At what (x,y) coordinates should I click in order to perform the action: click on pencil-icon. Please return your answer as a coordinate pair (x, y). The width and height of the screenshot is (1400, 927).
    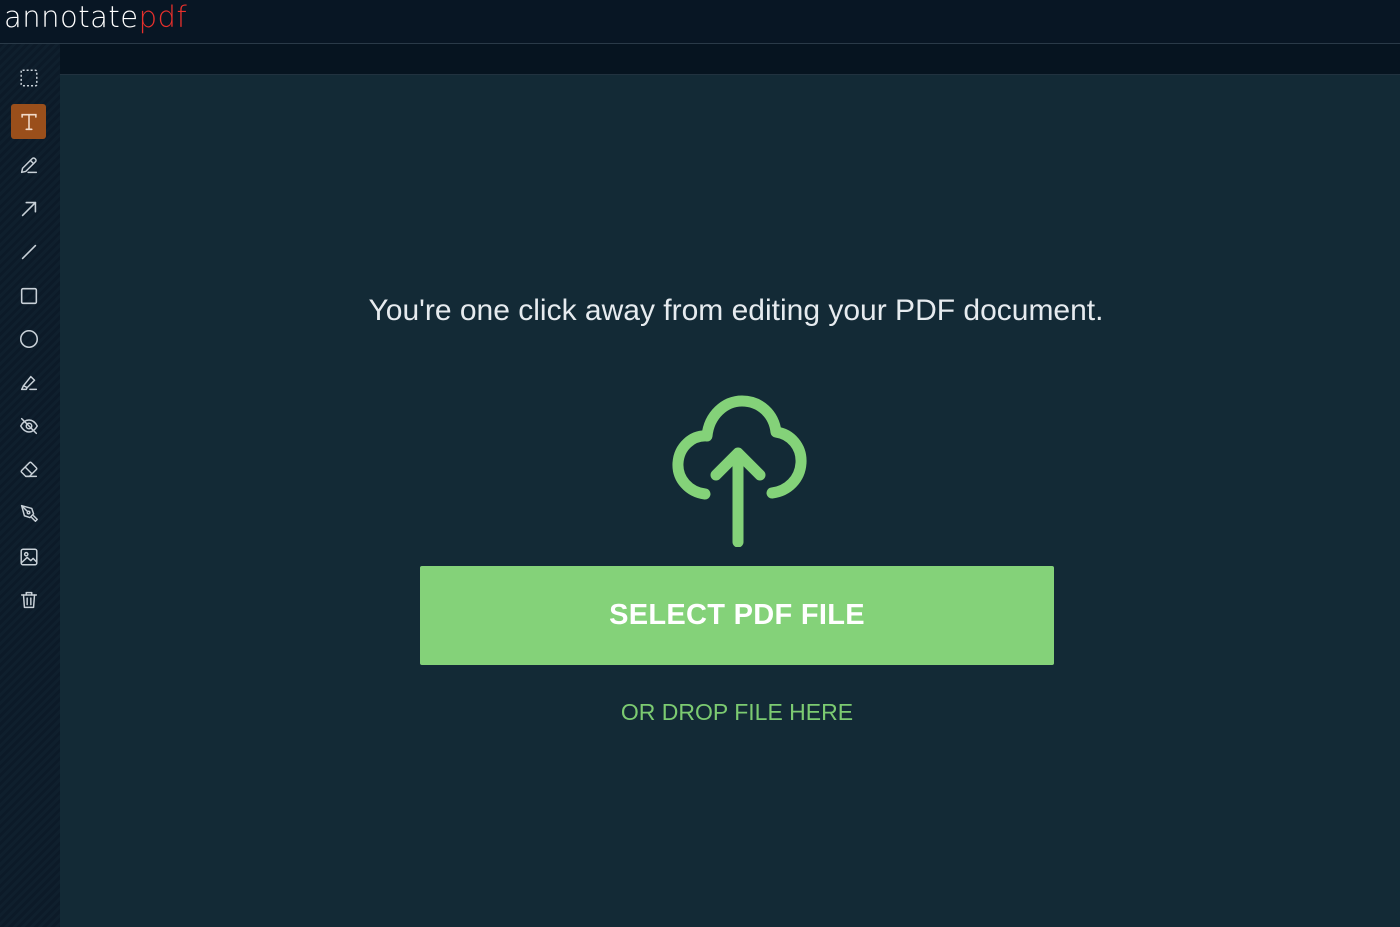
    Looking at the image, I should click on (28, 164).